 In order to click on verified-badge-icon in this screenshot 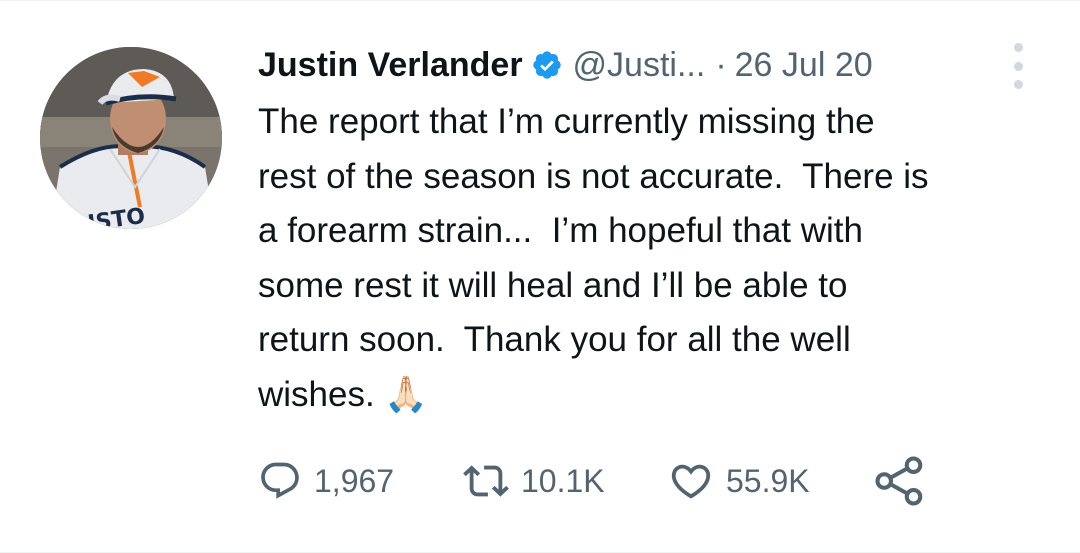, I will do `click(547, 65)`.